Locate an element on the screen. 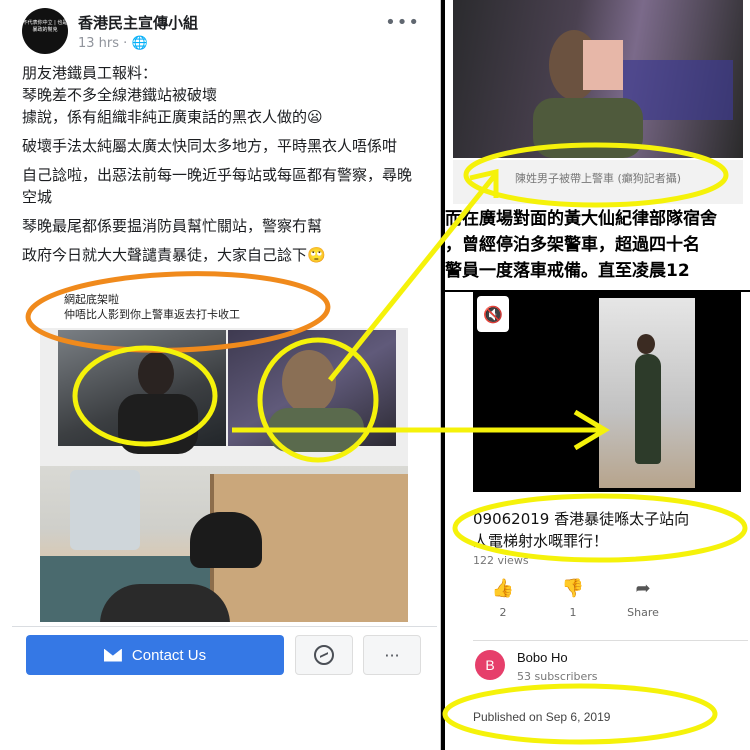  thumbs-down-icon: 👎 is located at coordinates (573, 588).